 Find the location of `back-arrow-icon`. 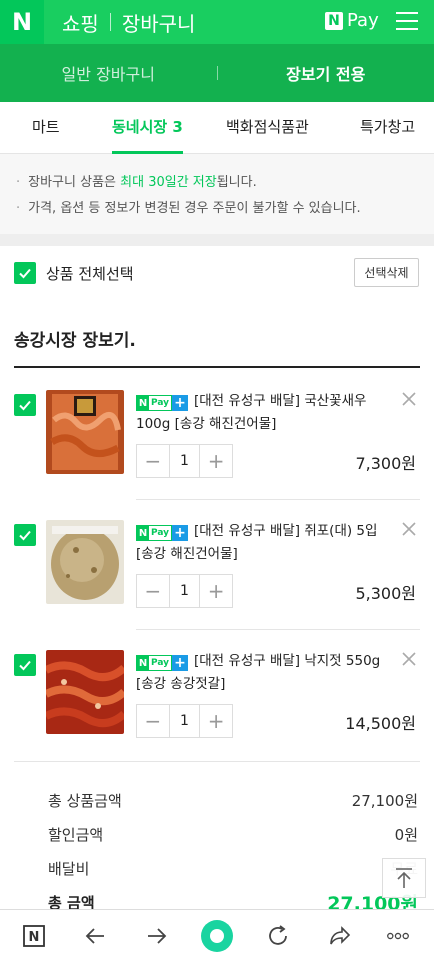

back-arrow-icon is located at coordinates (96, 936).